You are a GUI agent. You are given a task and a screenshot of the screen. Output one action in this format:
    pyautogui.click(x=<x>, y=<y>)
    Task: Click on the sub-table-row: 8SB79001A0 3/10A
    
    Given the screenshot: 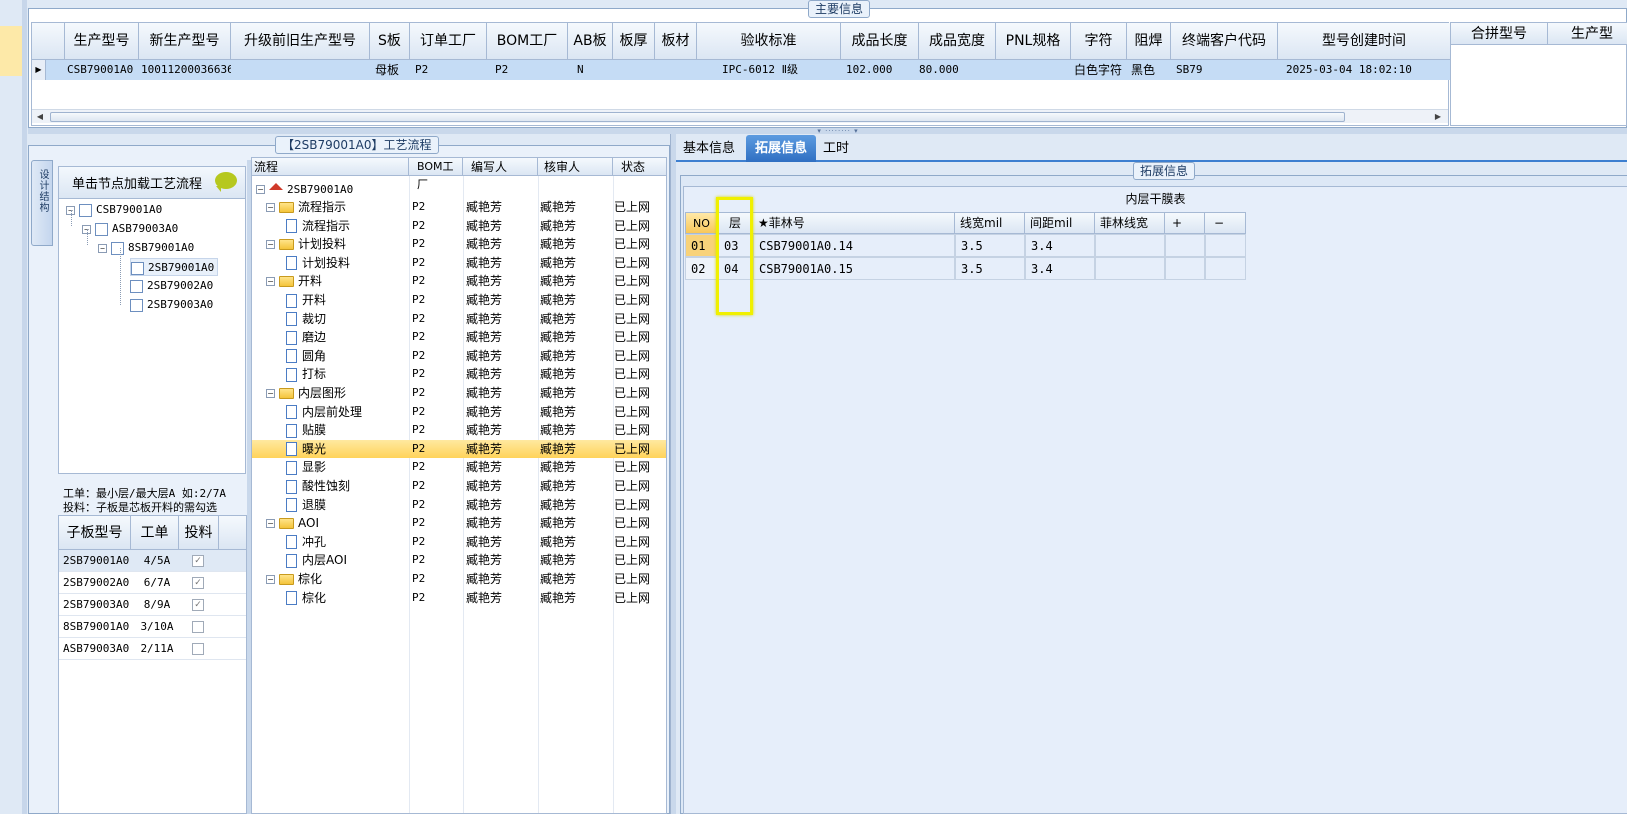 What is the action you would take?
    pyautogui.click(x=152, y=627)
    